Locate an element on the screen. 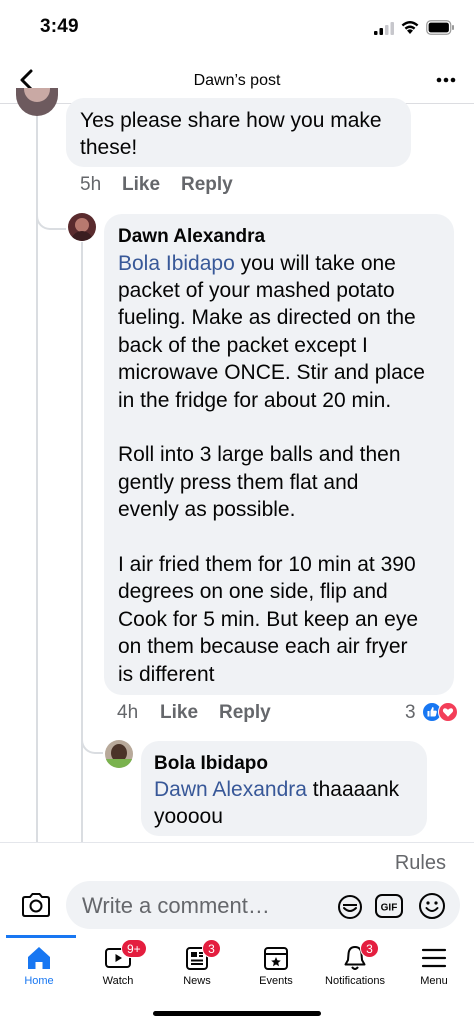 The image size is (474, 1025). comment-input: Write a comment… GIF is located at coordinates (263, 905).